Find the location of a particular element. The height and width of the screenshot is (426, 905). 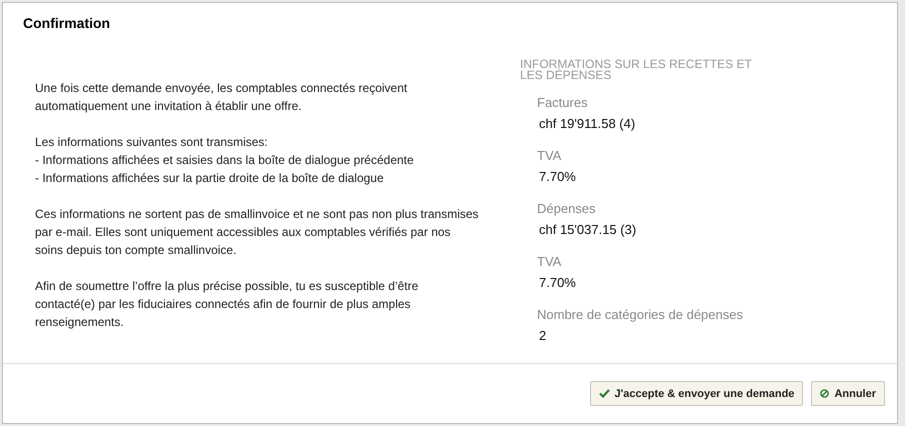

field-label: Nombre de catégories de dépenses is located at coordinates (640, 315).